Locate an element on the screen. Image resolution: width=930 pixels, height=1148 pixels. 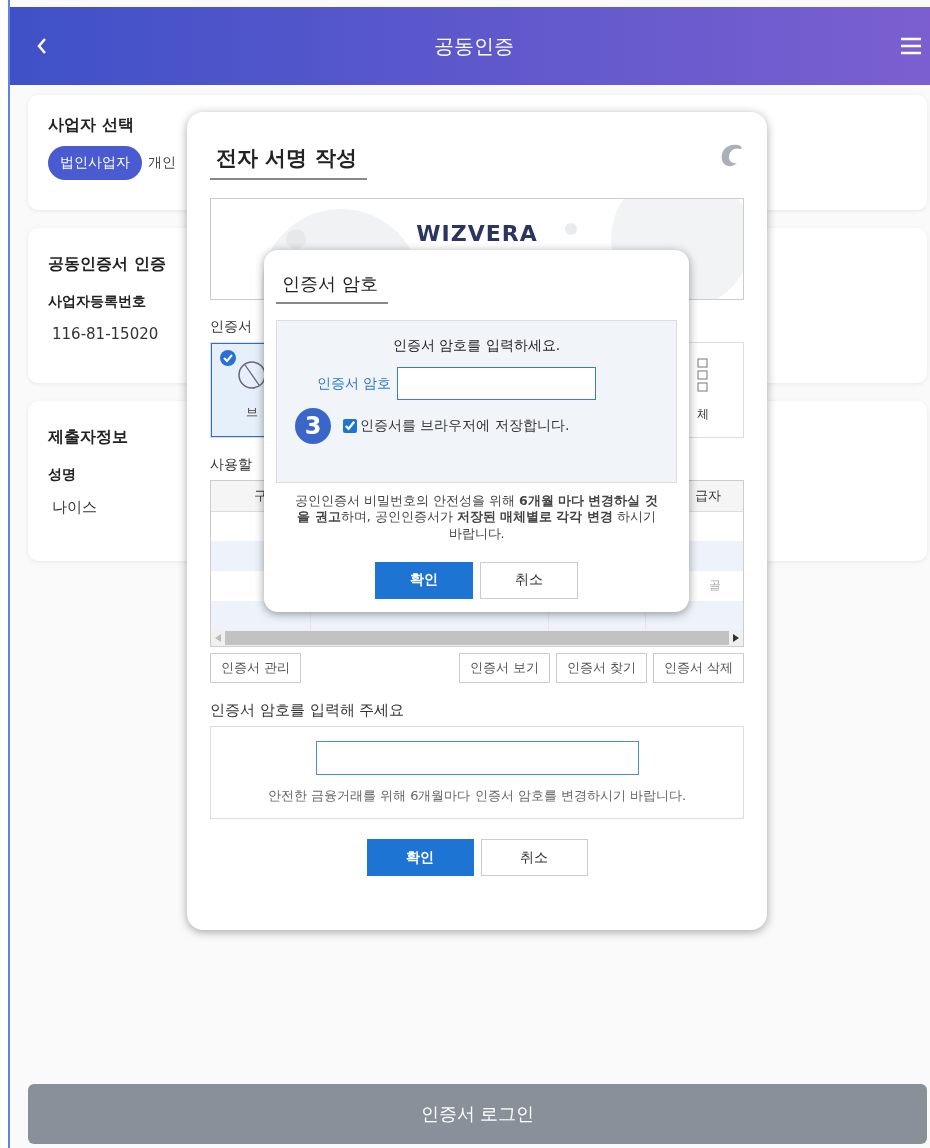
field-label: 사업자등록번호 is located at coordinates (97, 302).